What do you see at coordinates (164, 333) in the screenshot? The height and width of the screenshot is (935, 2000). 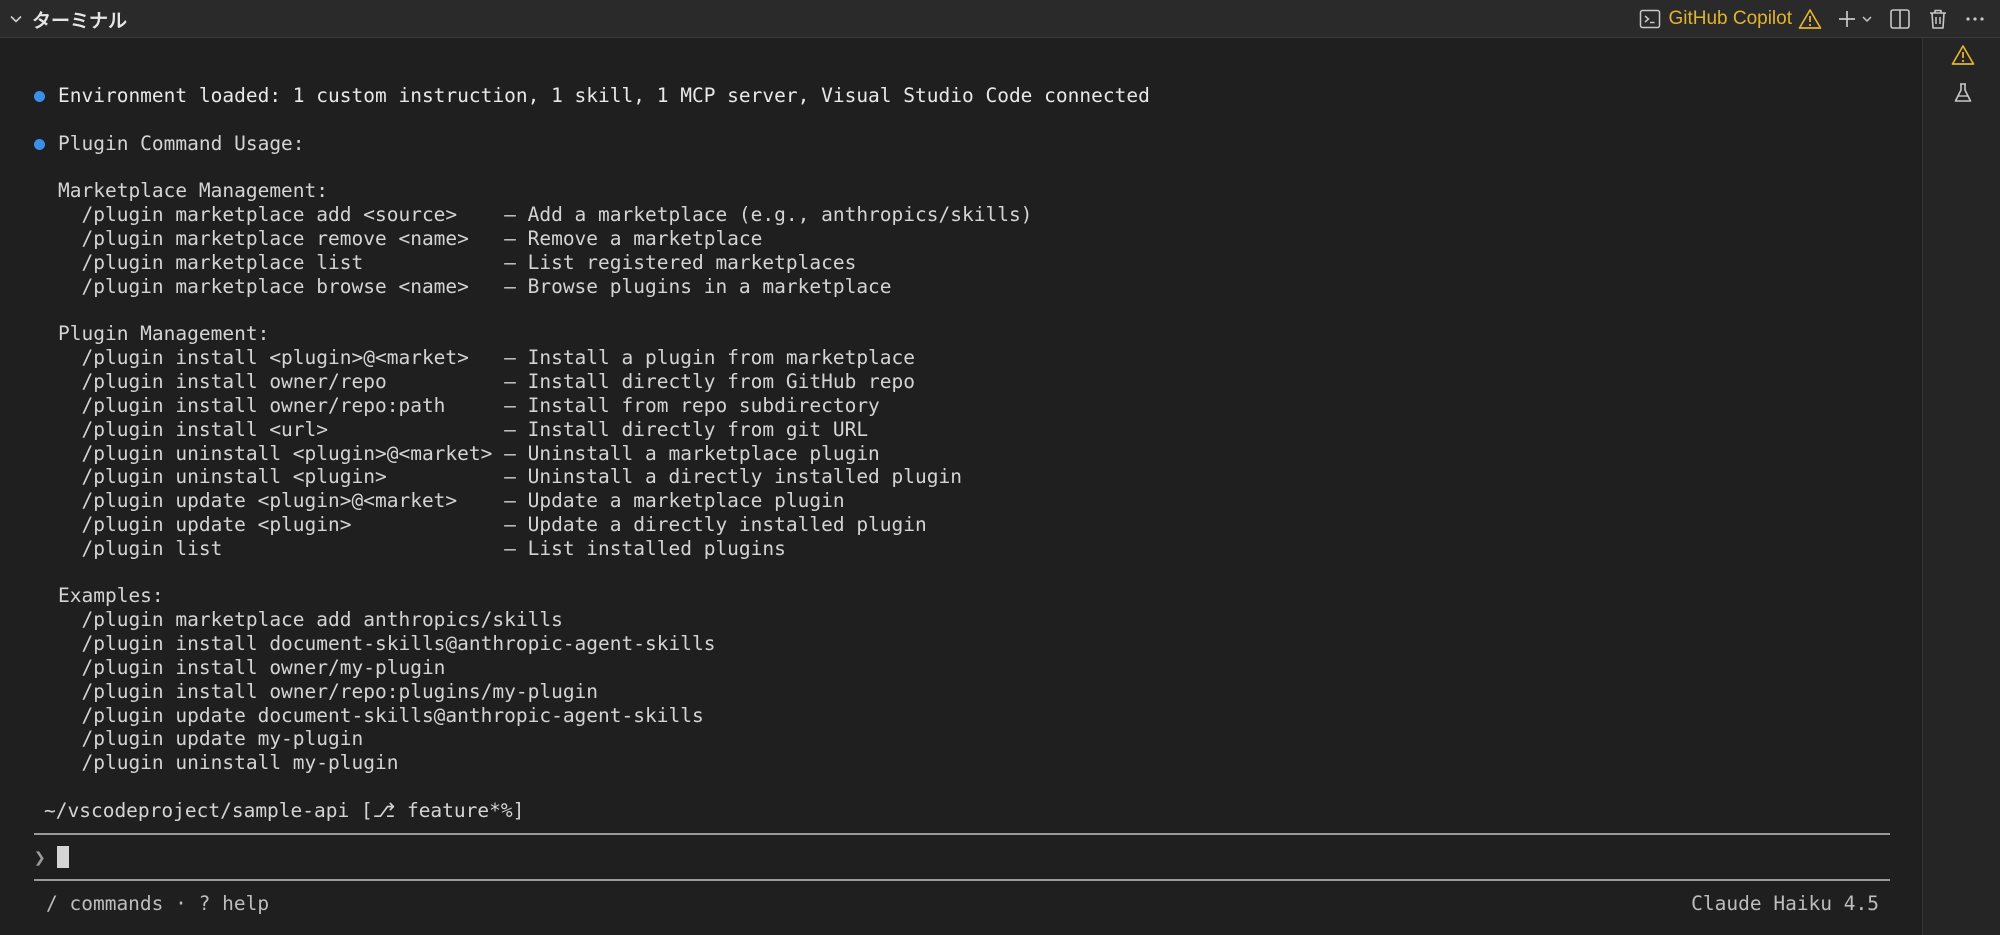 I see `output-line: Plugin Management:` at bounding box center [164, 333].